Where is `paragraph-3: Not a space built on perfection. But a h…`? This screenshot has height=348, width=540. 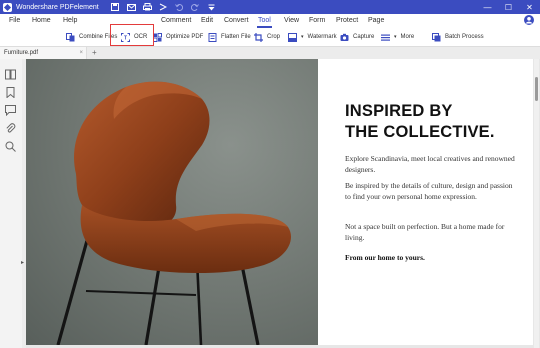
paragraph-3: Not a space built on perfection. But a h… is located at coordinates (425, 232).